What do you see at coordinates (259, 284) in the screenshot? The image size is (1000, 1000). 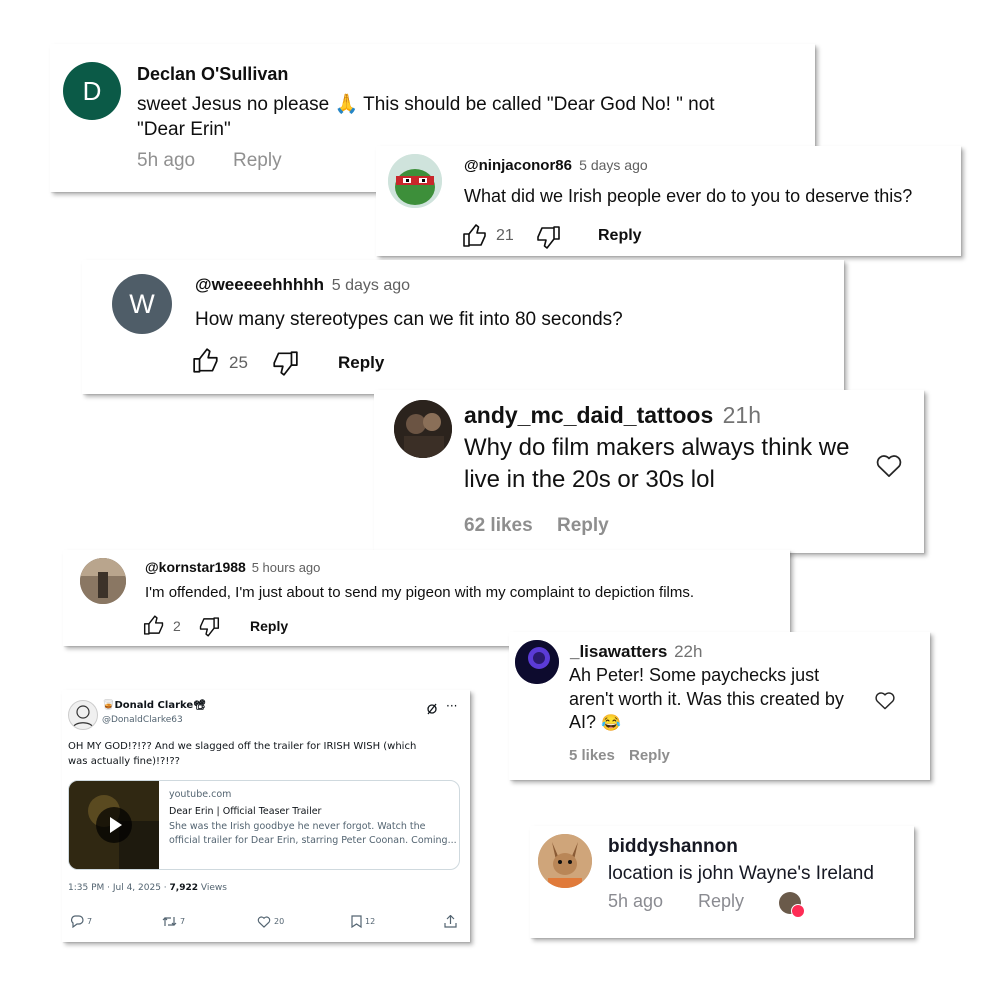 I see `author-name: @weeeeehhhhh` at bounding box center [259, 284].